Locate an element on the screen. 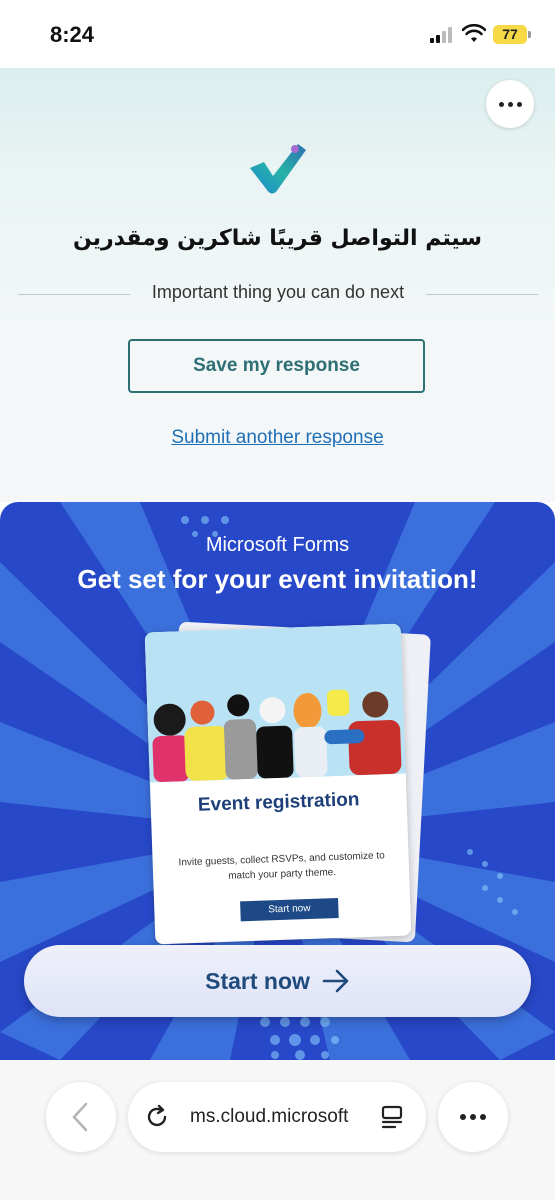  status-bar: 8:24 77 is located at coordinates (277, 34).